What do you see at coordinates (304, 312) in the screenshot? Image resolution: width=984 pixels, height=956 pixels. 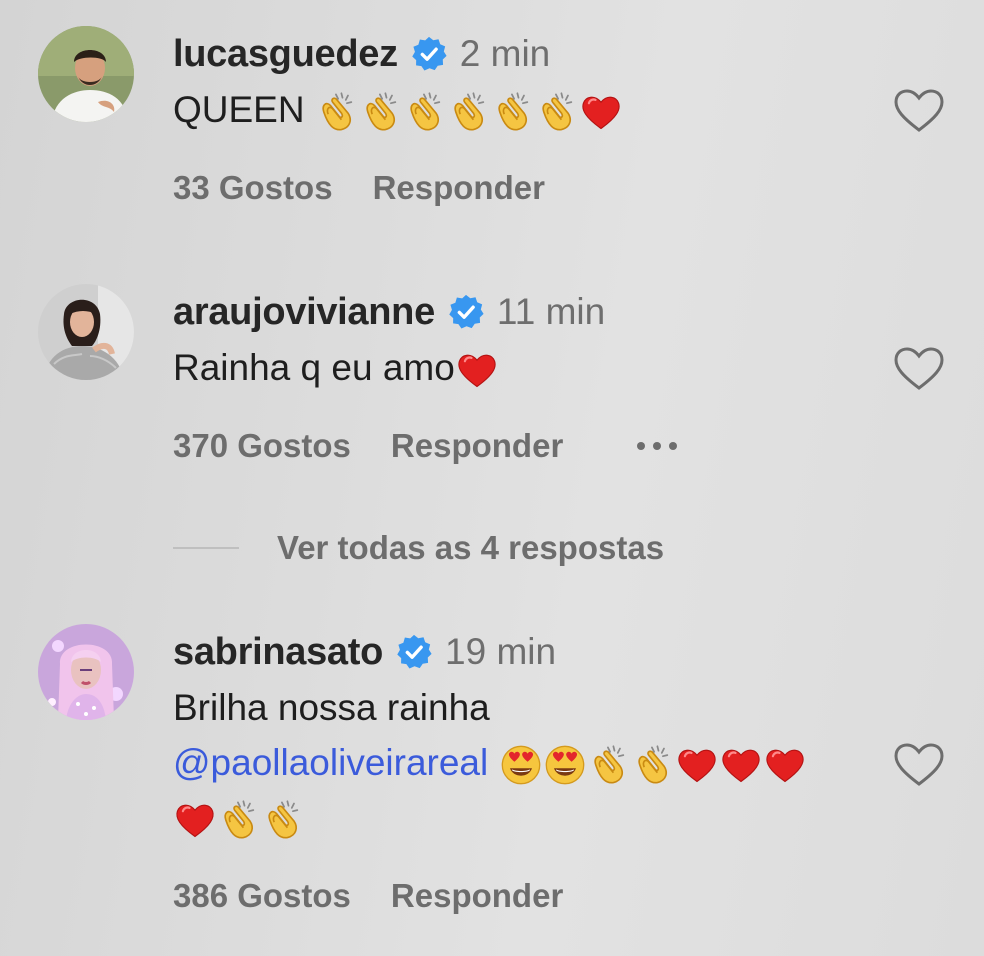 I see `username: araujovivianne` at bounding box center [304, 312].